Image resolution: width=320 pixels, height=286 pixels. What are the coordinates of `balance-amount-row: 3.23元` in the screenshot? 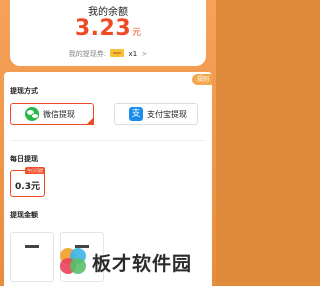 It's located at (108, 31).